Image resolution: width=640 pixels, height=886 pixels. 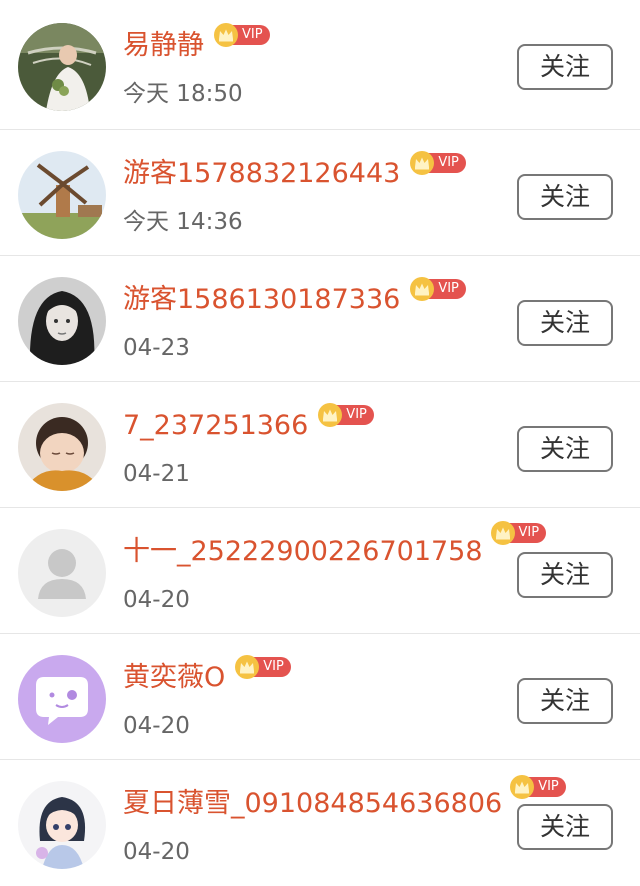 What do you see at coordinates (183, 222) in the screenshot?
I see `timestamp: 今天 14:36` at bounding box center [183, 222].